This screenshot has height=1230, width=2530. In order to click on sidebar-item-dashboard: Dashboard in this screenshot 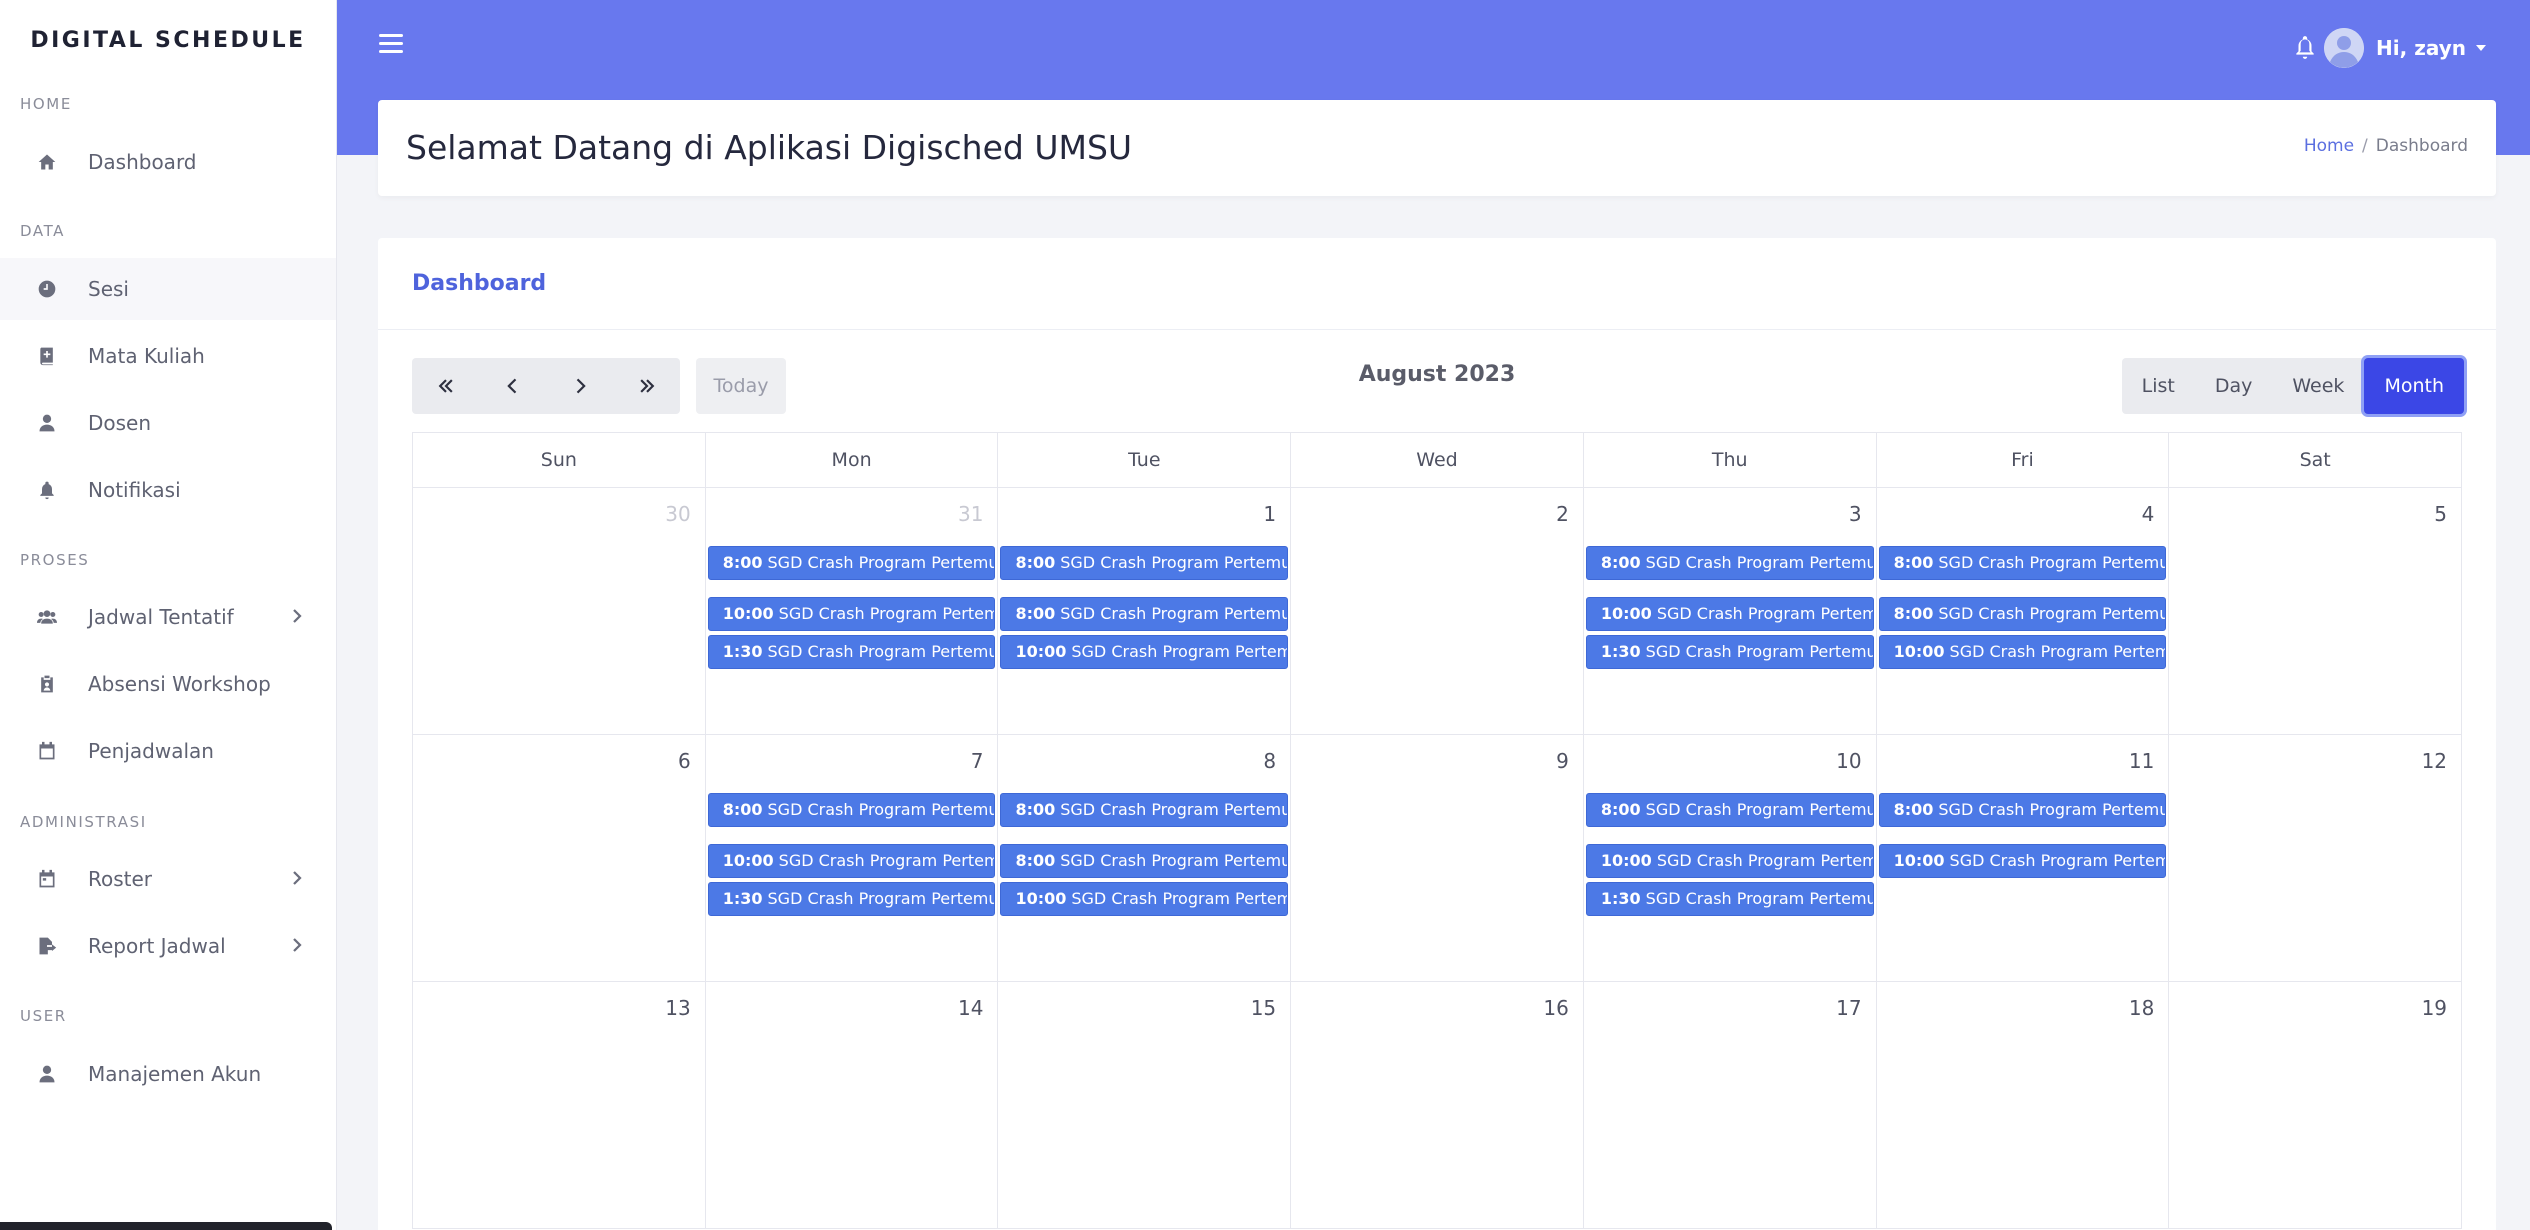, I will do `click(168, 162)`.